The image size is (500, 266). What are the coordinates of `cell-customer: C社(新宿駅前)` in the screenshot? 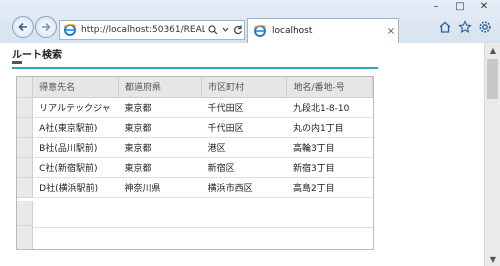 It's located at (75, 167).